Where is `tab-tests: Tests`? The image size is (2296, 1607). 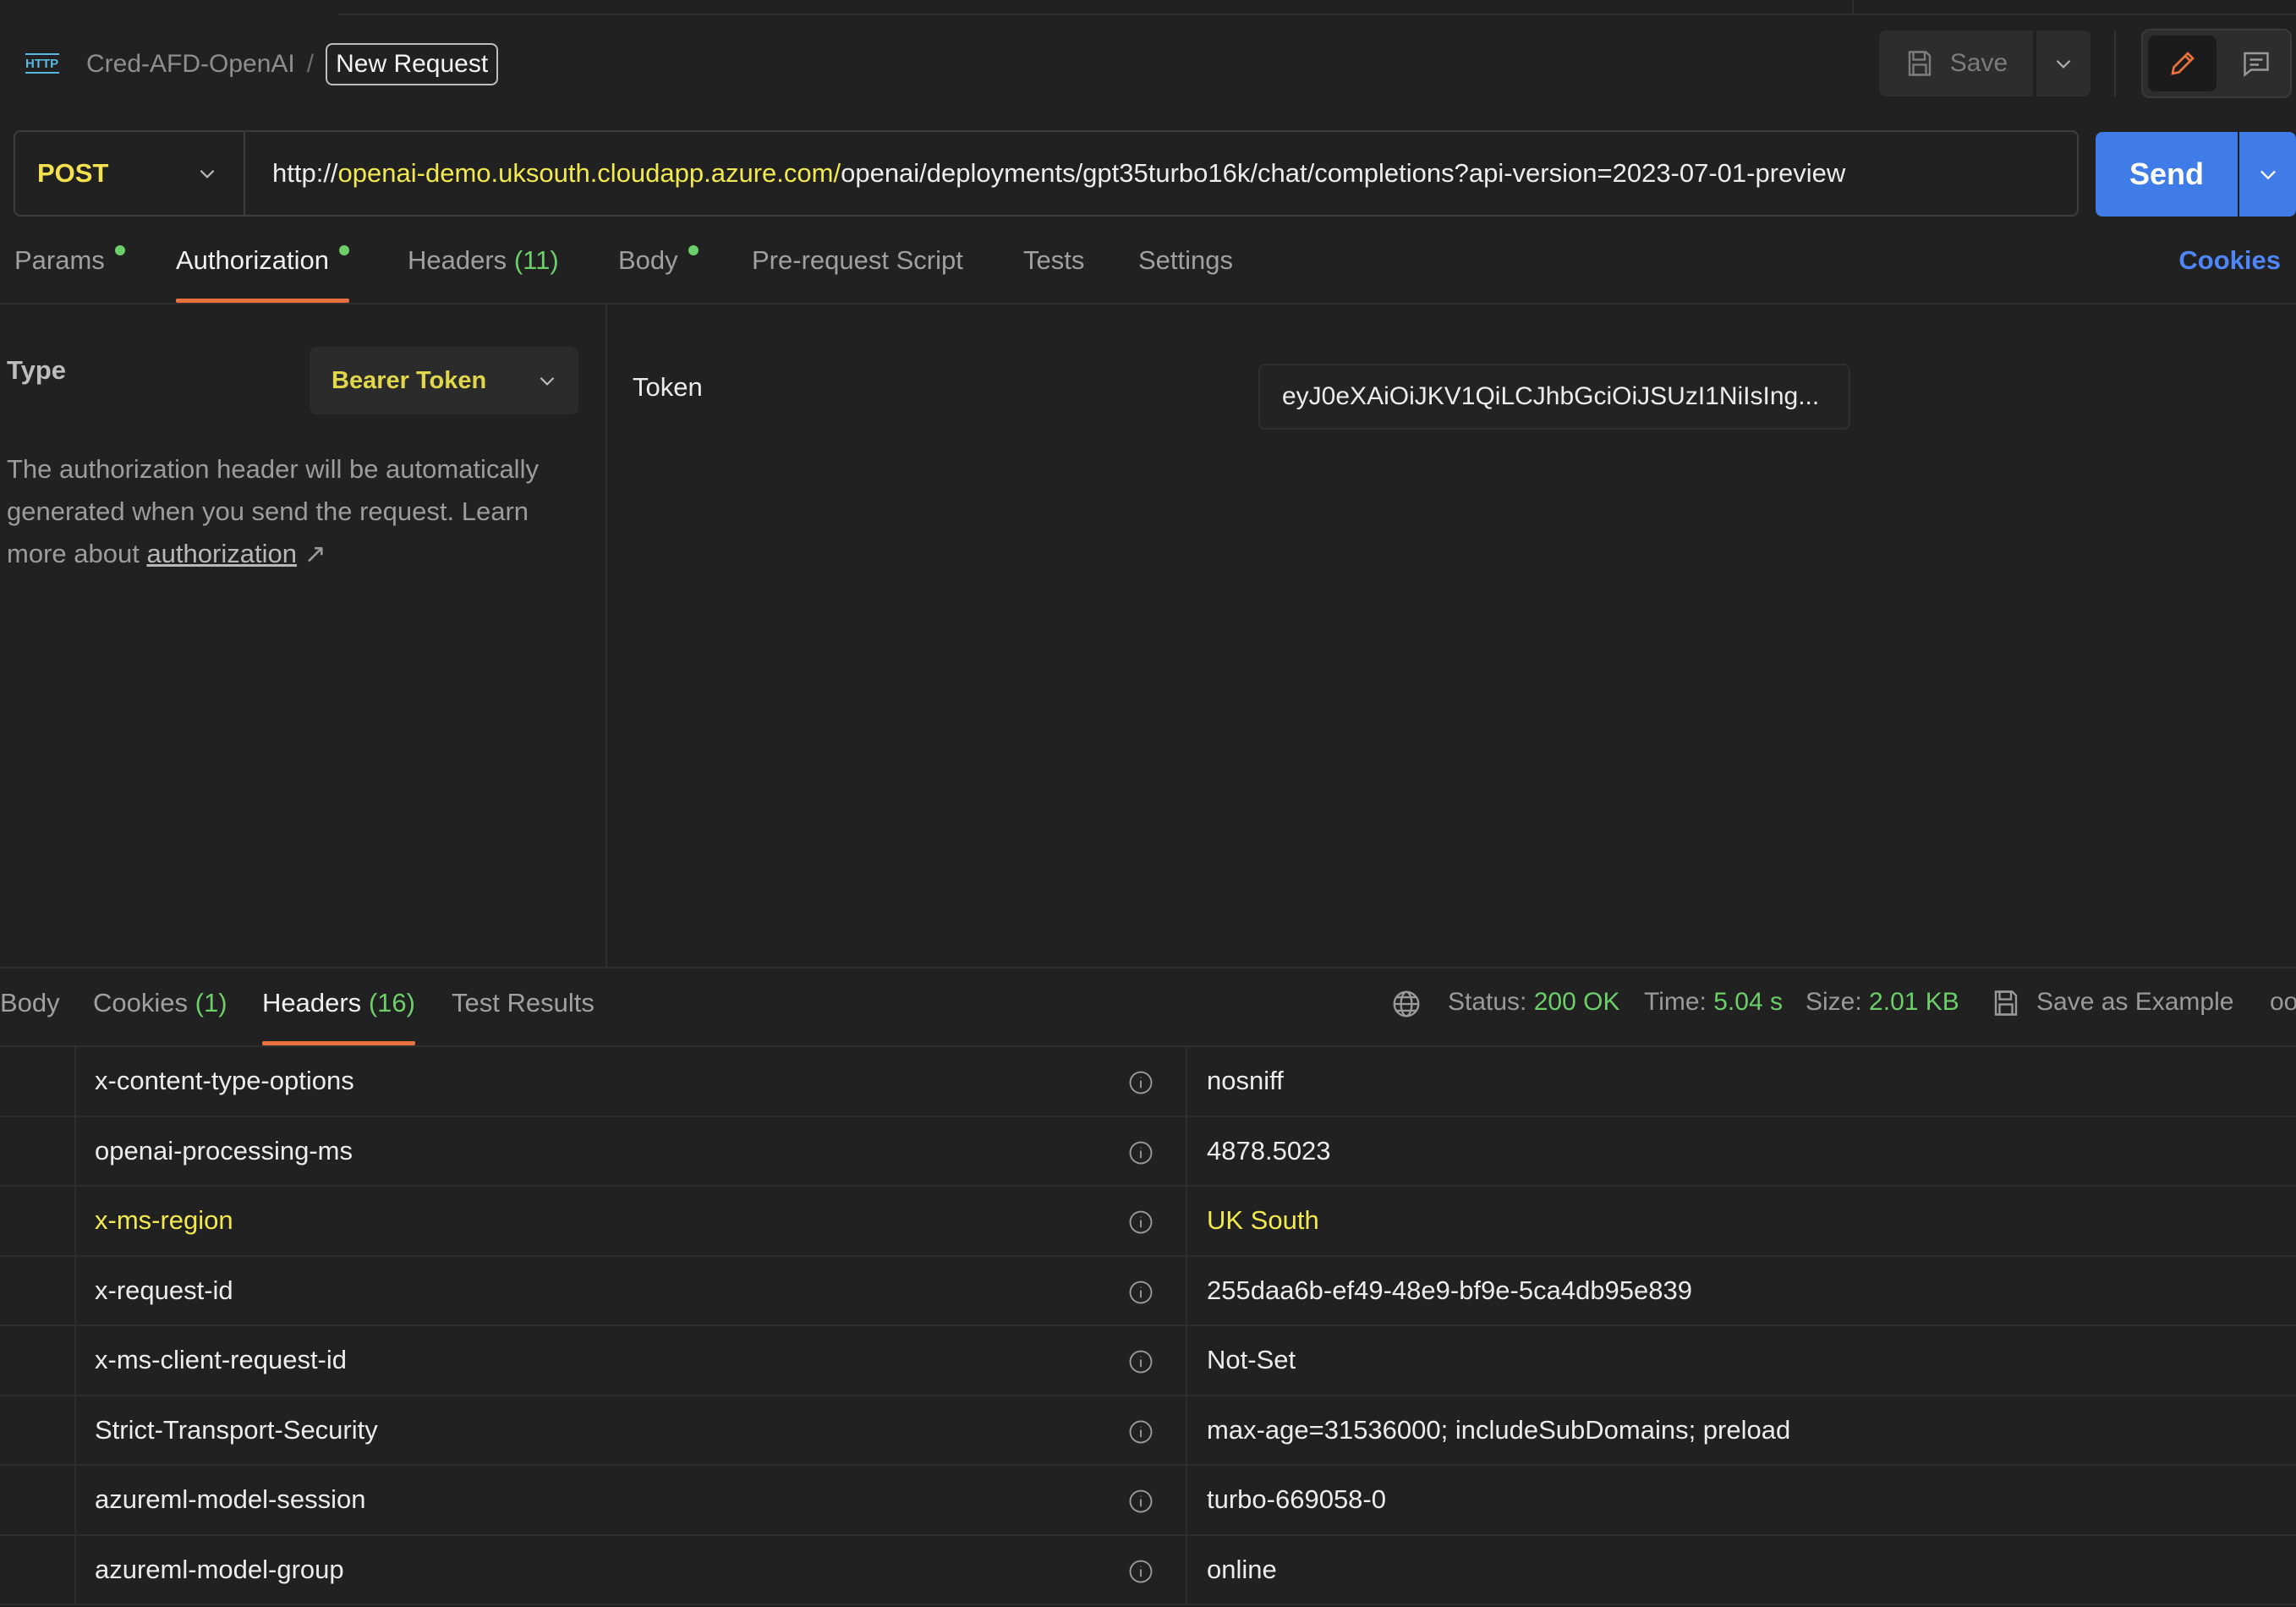
tab-tests: Tests is located at coordinates (1054, 273).